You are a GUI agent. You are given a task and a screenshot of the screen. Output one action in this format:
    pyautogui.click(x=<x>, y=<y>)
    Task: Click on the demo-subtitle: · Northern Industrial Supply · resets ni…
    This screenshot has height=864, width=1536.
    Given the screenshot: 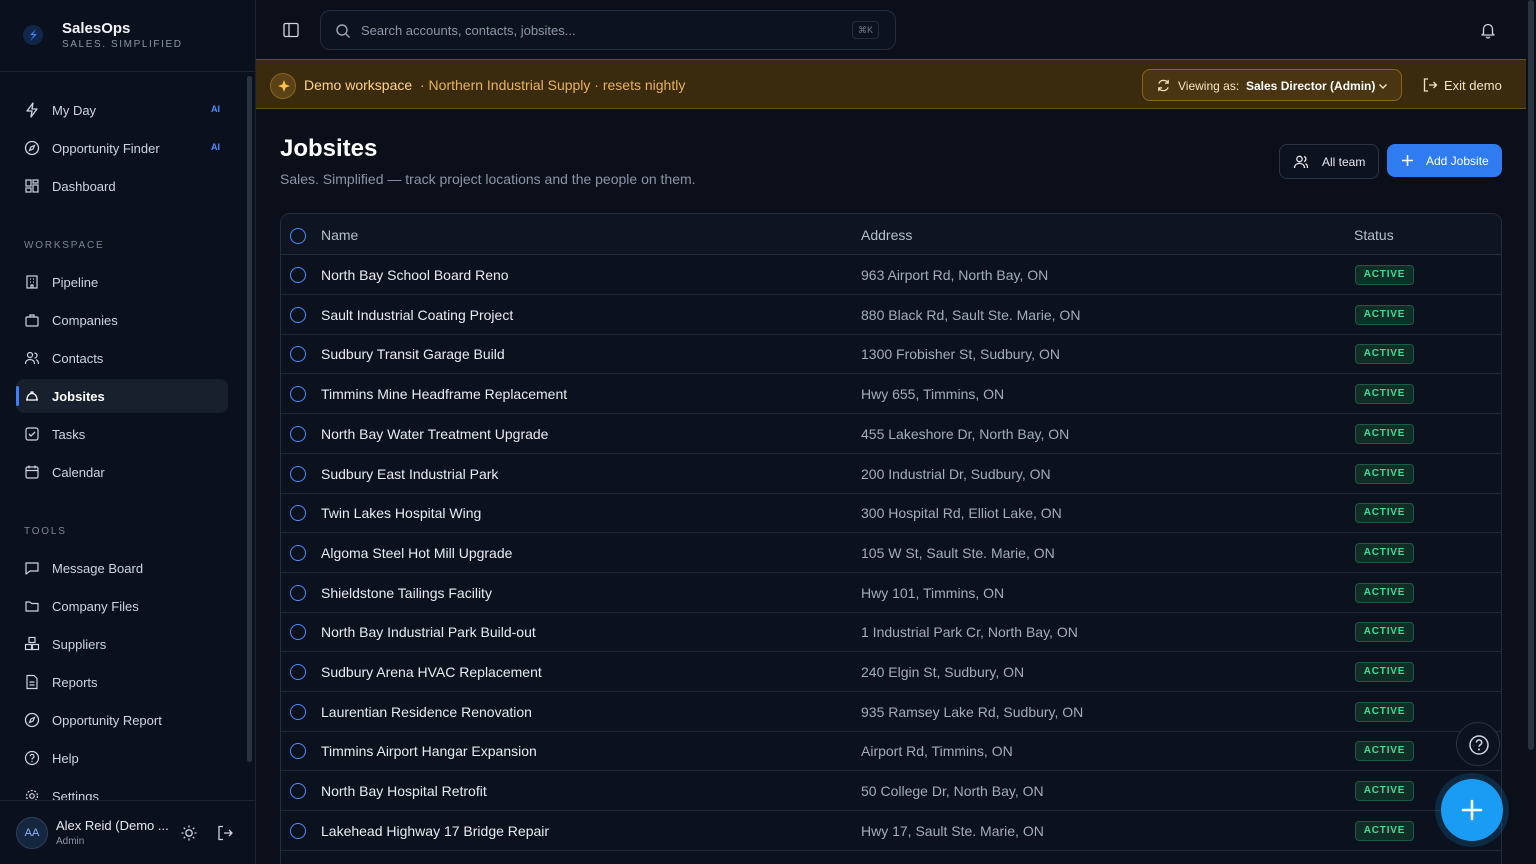 What is the action you would take?
    pyautogui.click(x=553, y=85)
    